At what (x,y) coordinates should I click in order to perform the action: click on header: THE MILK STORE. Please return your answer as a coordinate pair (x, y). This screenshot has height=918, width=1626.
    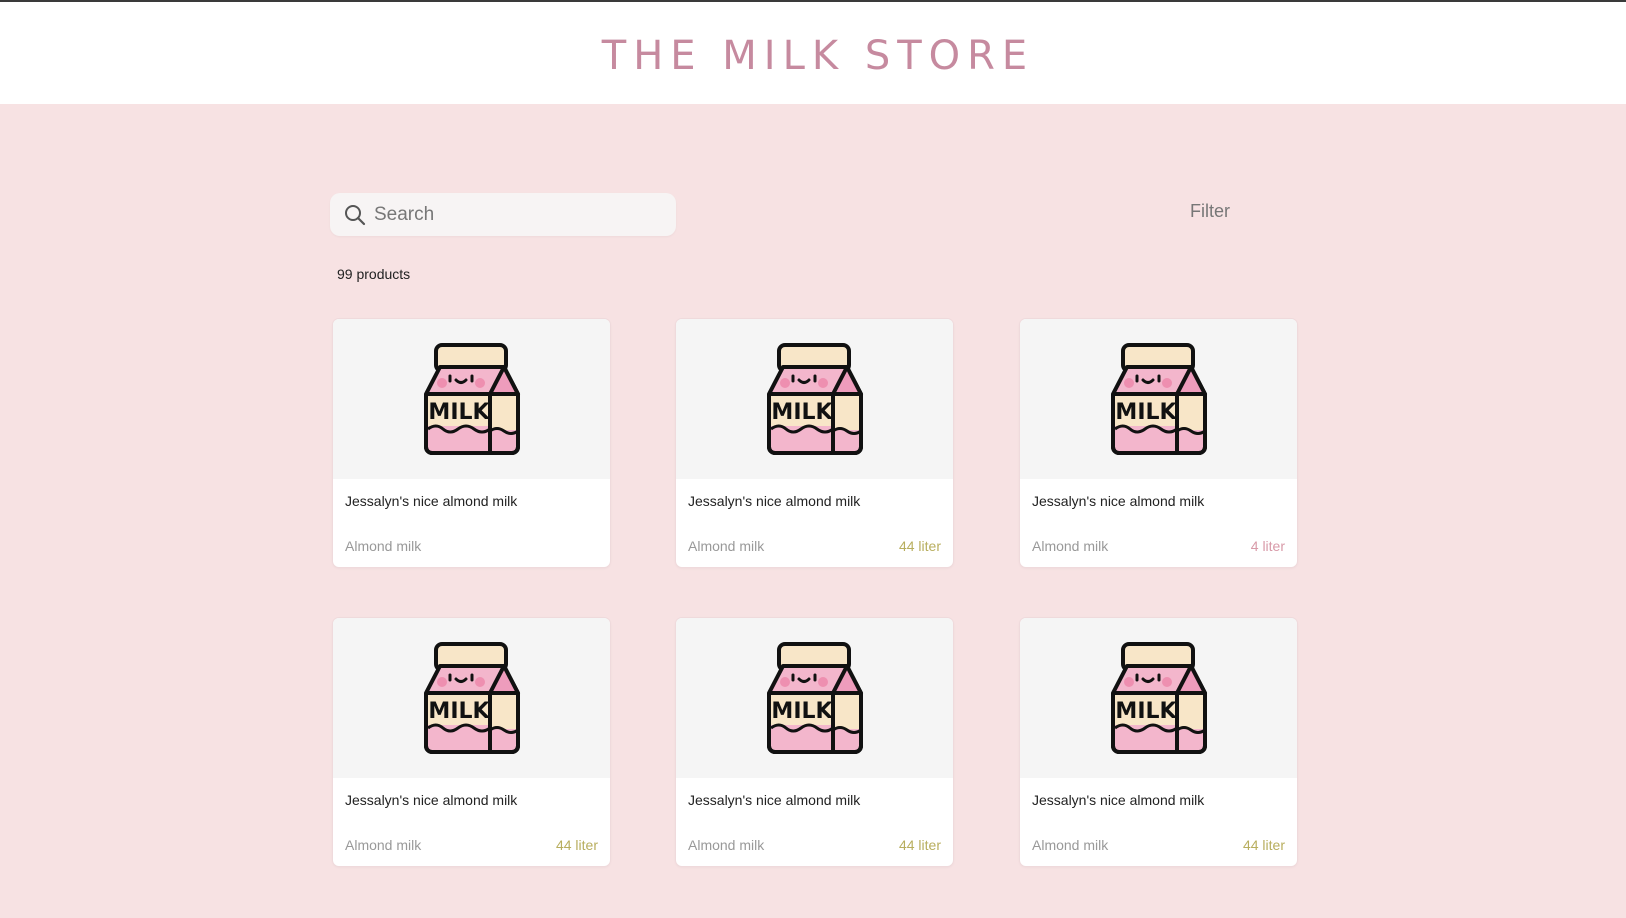
    Looking at the image, I should click on (813, 53).